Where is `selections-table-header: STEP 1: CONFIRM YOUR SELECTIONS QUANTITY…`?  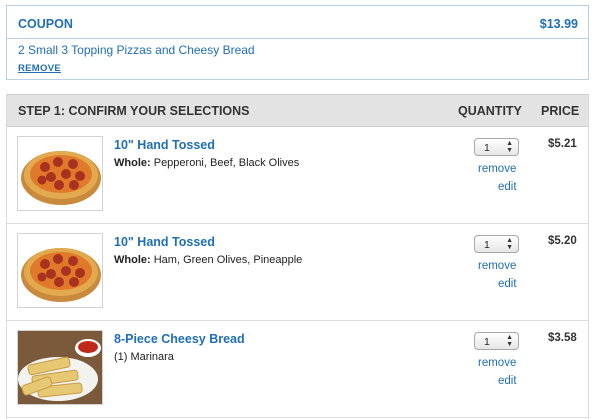
selections-table-header: STEP 1: CONFIRM YOUR SELECTIONS QUANTITY… is located at coordinates (297, 110).